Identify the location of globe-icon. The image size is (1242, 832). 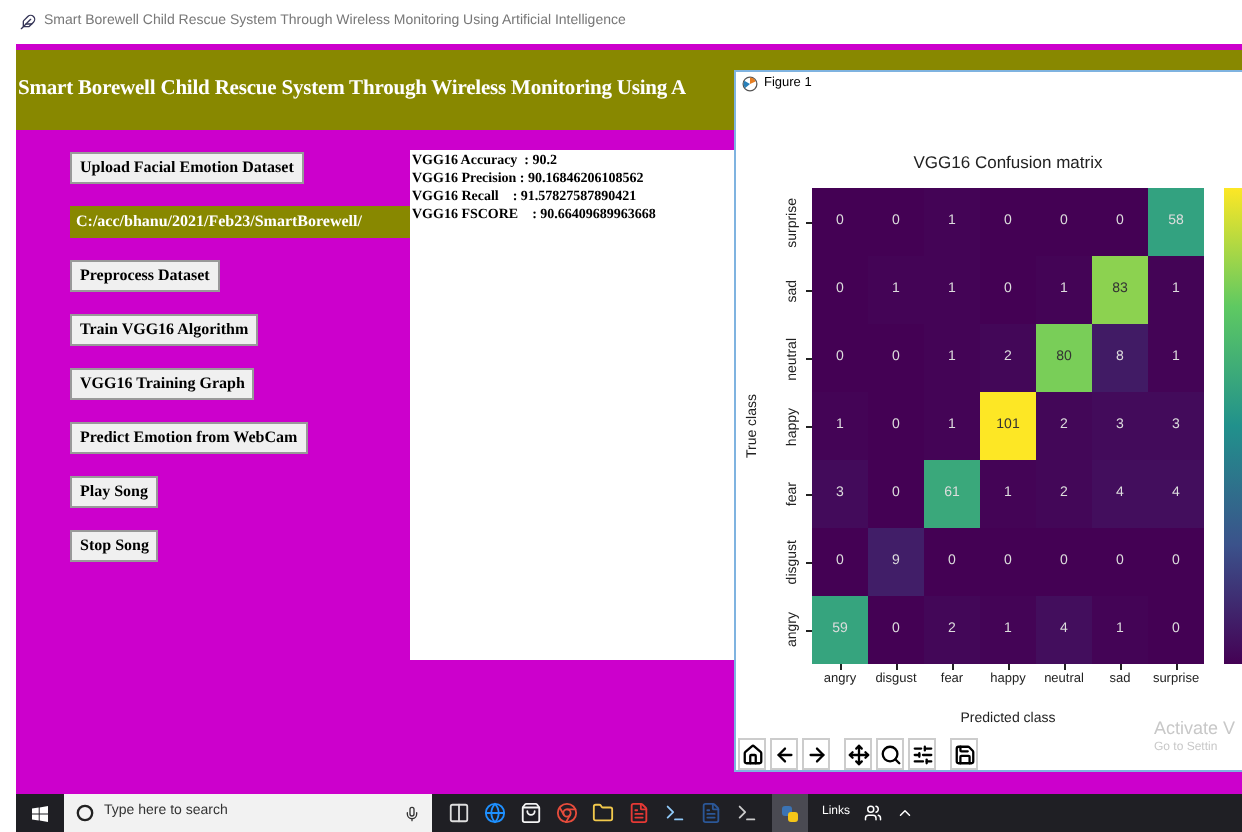
(495, 813).